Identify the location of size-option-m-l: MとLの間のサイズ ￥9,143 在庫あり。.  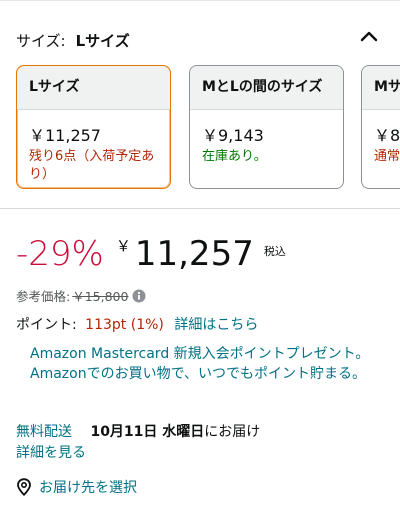
(266, 127).